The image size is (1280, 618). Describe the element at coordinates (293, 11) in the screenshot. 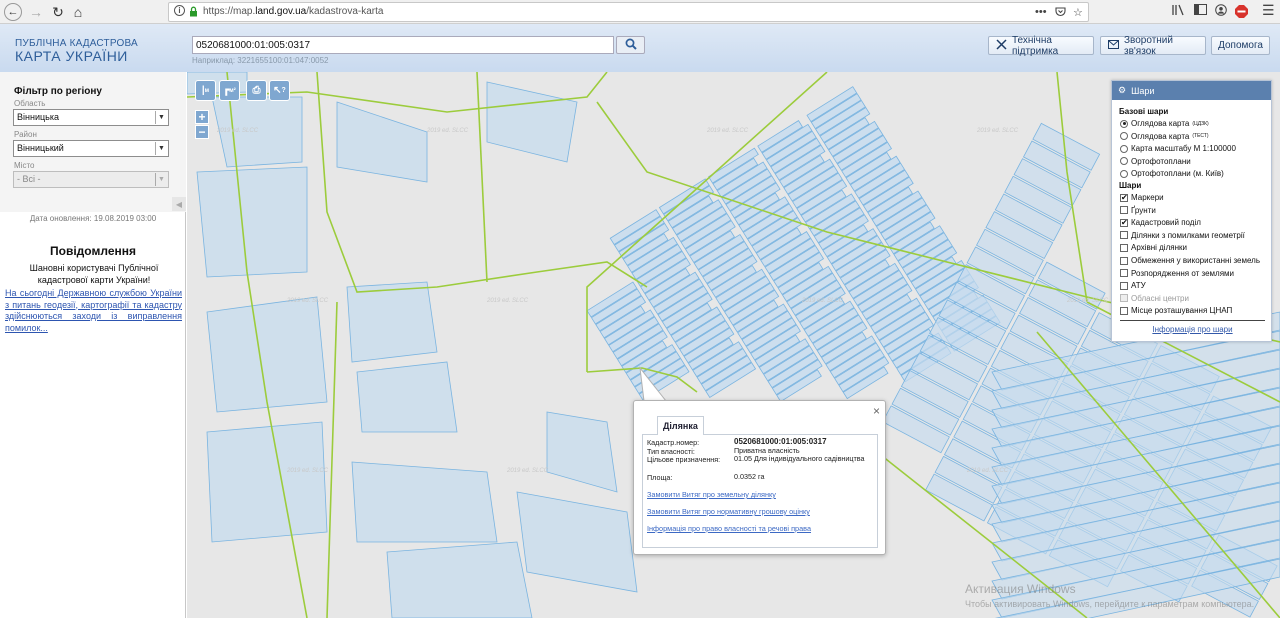

I see `url-text: https://map.land.gov.ua/kadastrova-karta` at that location.